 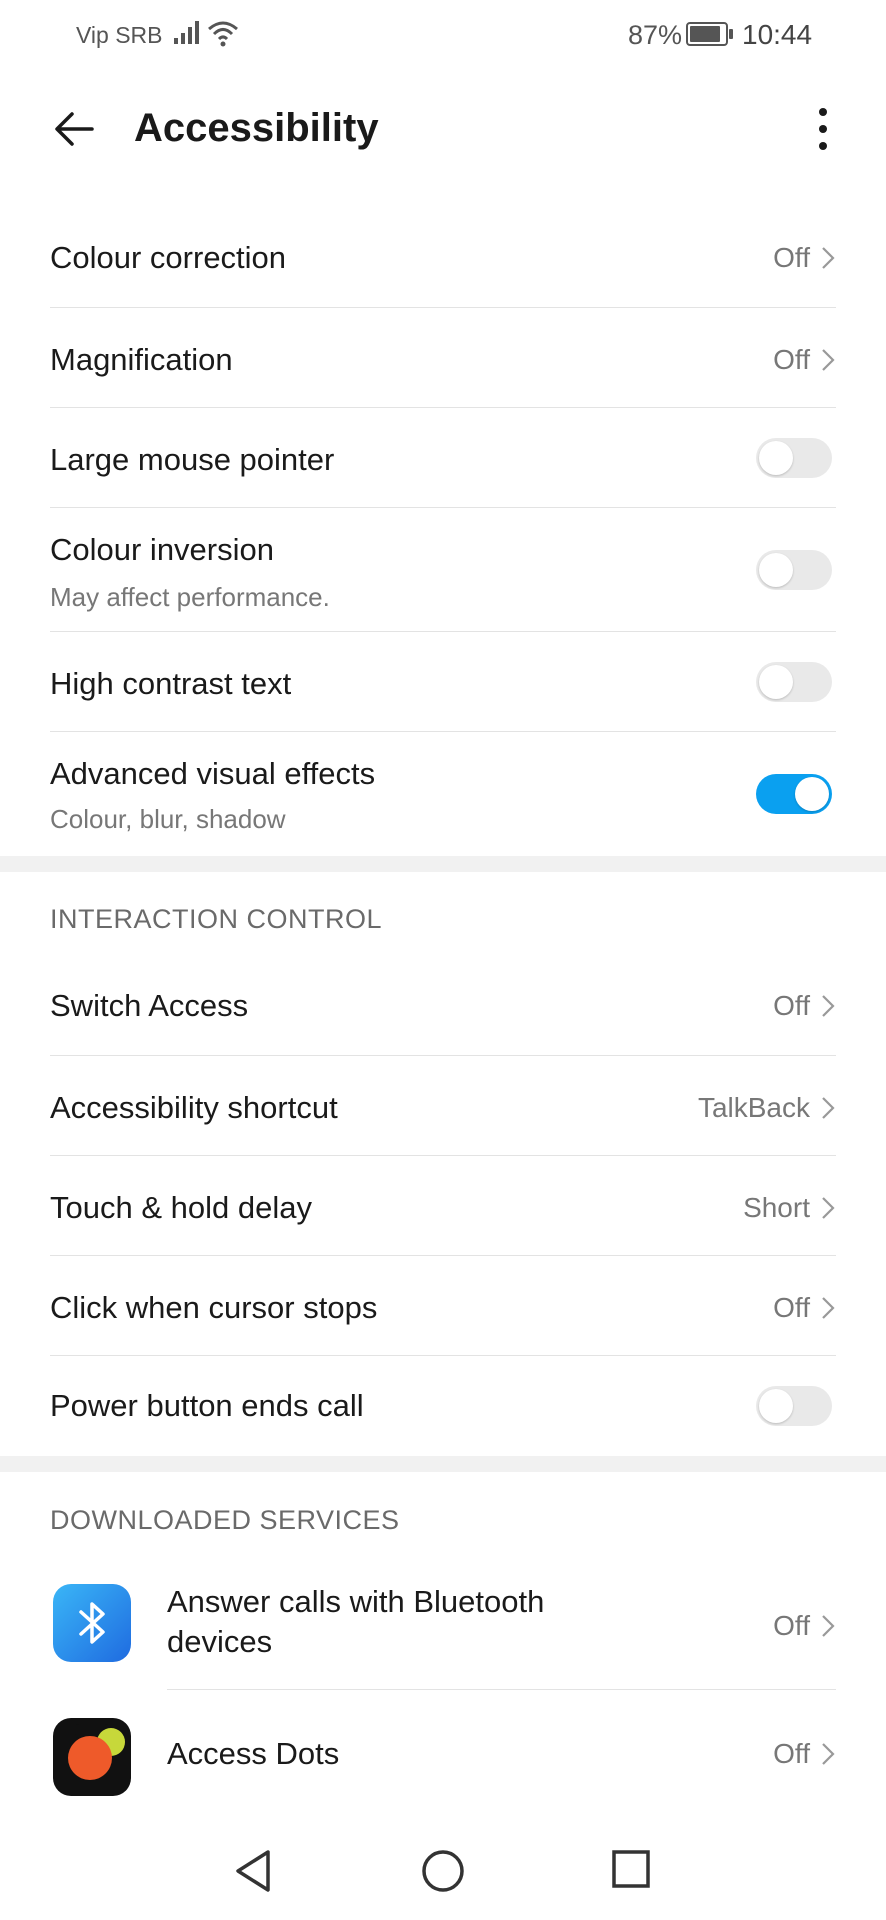 I want to click on row-label: Switch Access, so click(x=149, y=1005).